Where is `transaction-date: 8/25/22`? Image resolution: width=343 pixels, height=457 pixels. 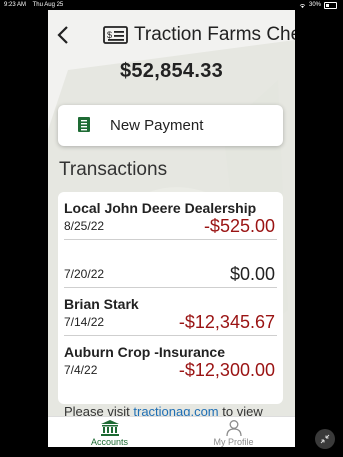
transaction-date: 8/25/22 is located at coordinates (84, 226).